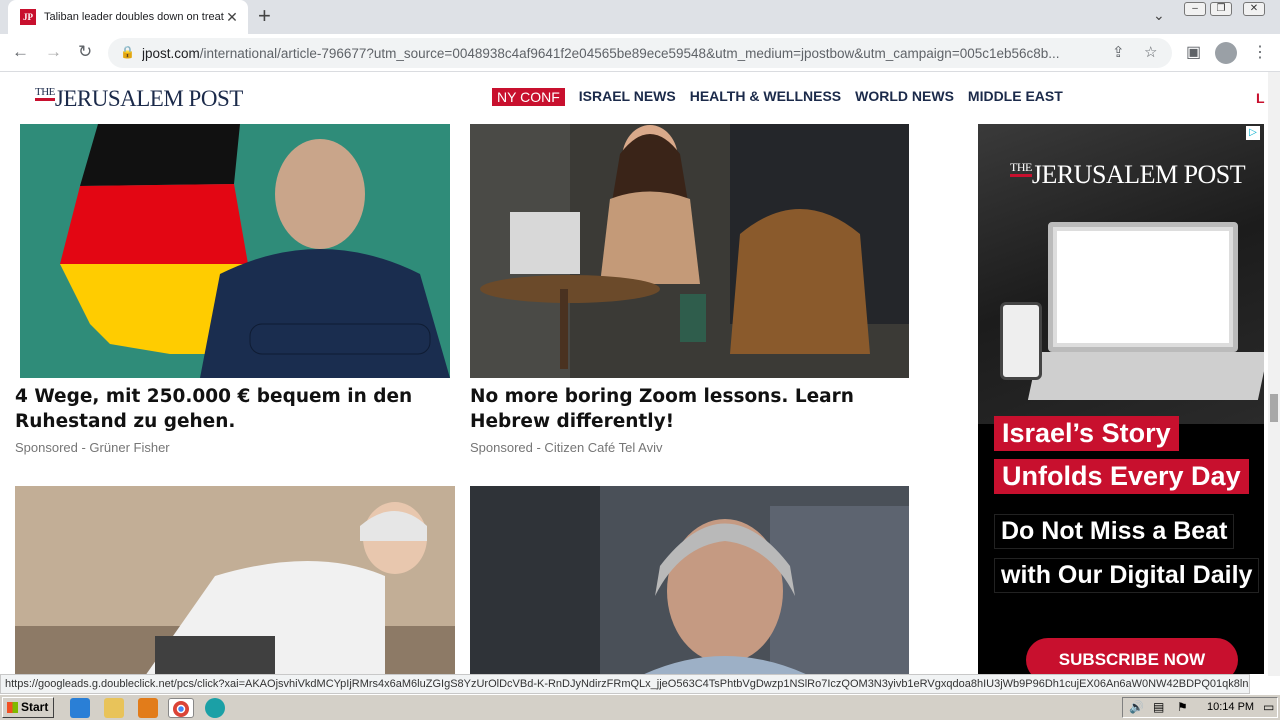 The width and height of the screenshot is (1280, 724). What do you see at coordinates (20, 52) in the screenshot?
I see `back-icon: ←` at bounding box center [20, 52].